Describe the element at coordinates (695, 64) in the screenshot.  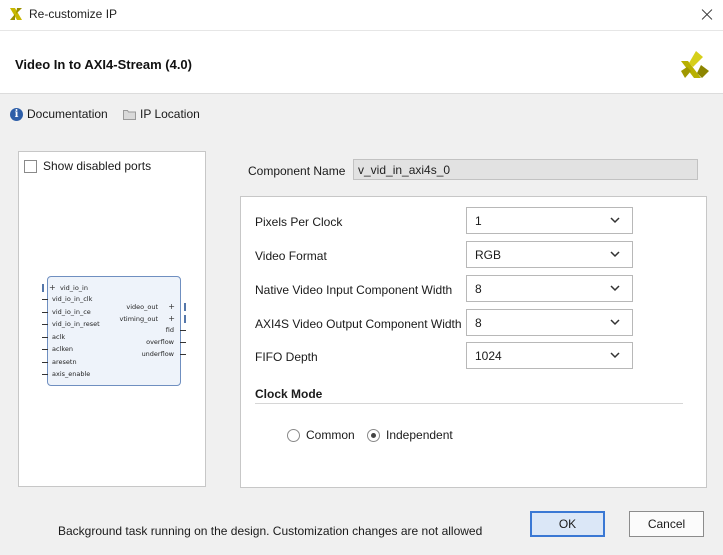
I see `xilinx-brand-icon` at that location.